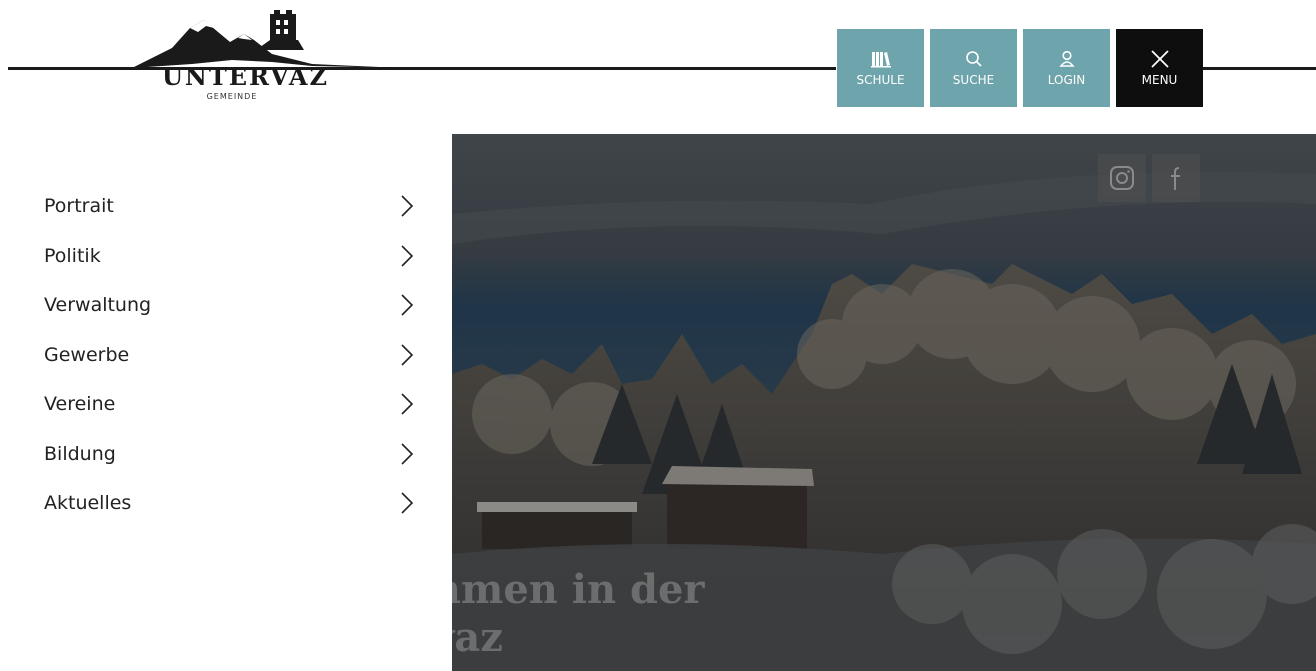  I want to click on sidebar-item-label: Bildung, so click(80, 454).